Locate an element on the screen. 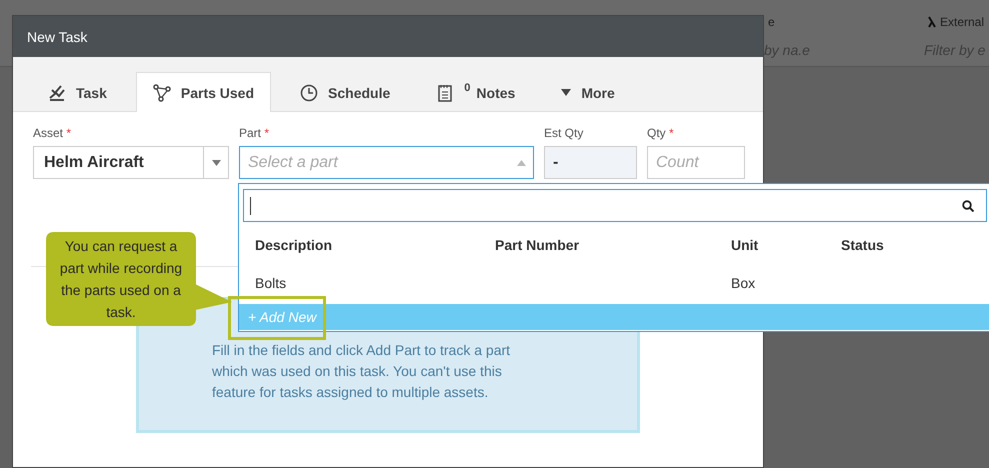 This screenshot has height=468, width=989. qty-field: Count is located at coordinates (696, 162).